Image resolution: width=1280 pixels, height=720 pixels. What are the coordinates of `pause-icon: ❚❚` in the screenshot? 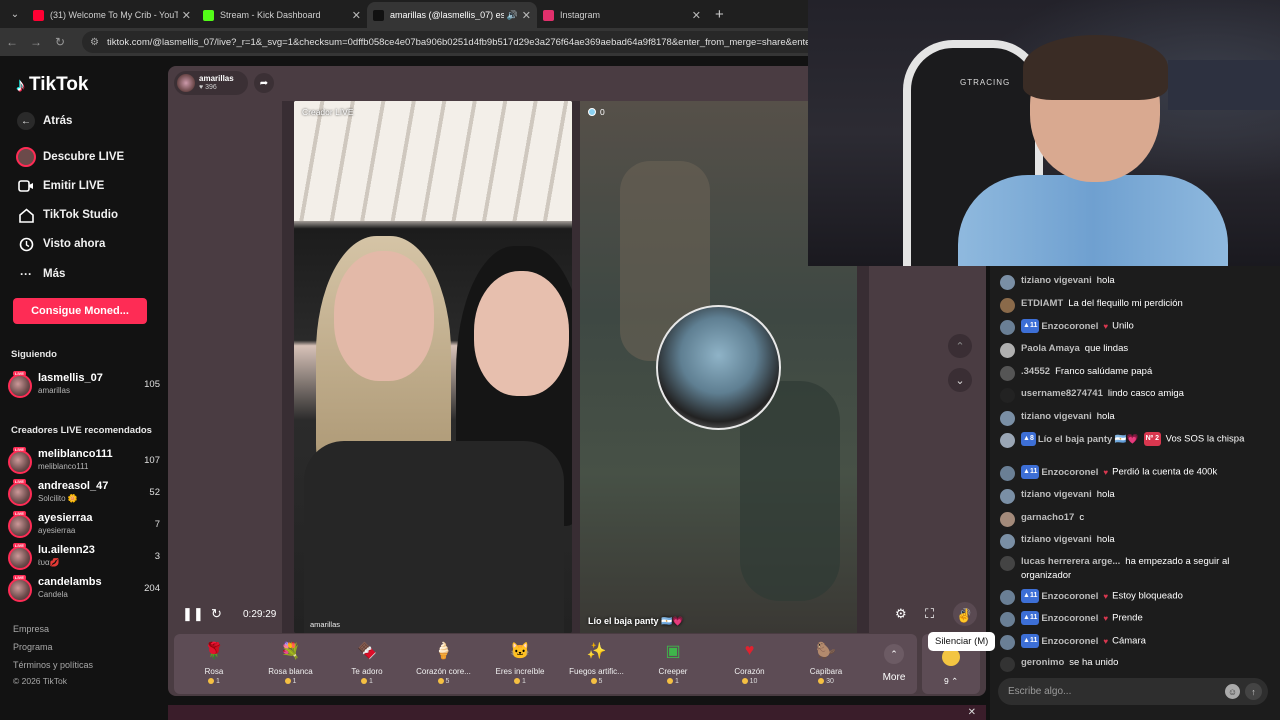 It's located at (193, 614).